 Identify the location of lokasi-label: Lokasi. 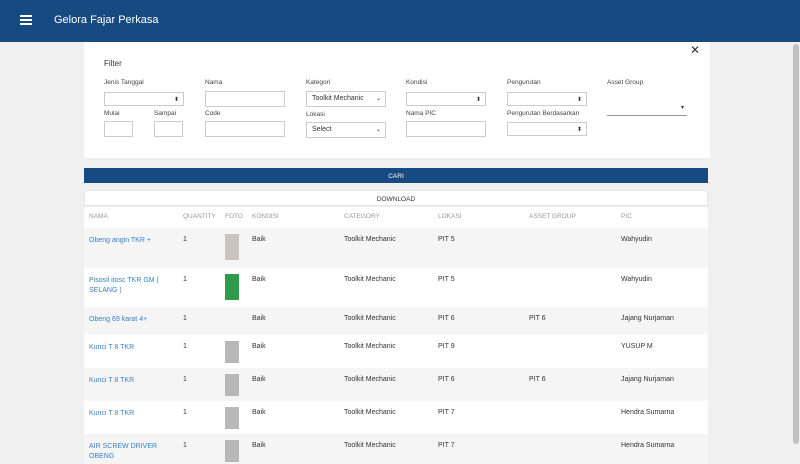
(315, 114).